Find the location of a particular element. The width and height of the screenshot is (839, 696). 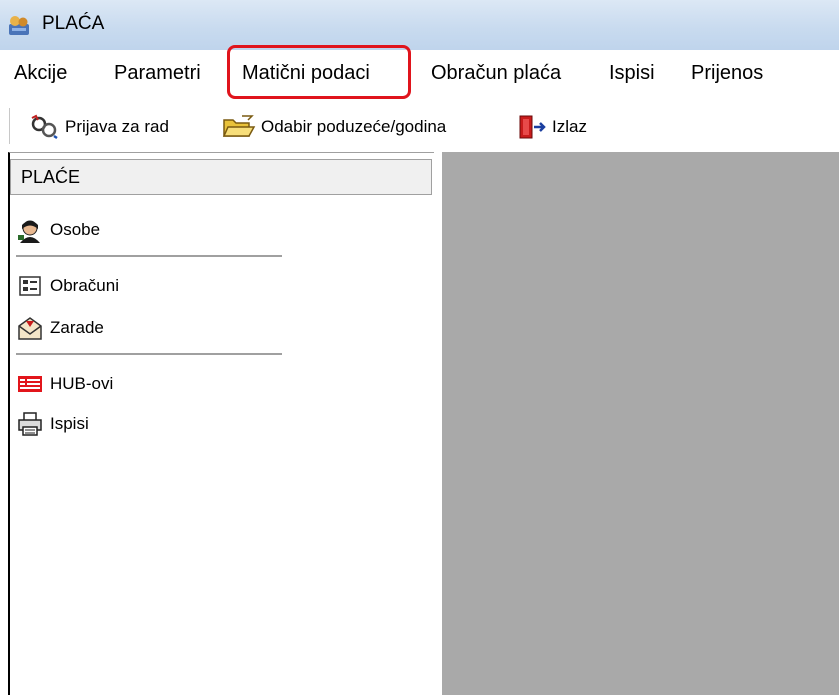

select-company-button: Odabir poduzeće/godina is located at coordinates (334, 127).